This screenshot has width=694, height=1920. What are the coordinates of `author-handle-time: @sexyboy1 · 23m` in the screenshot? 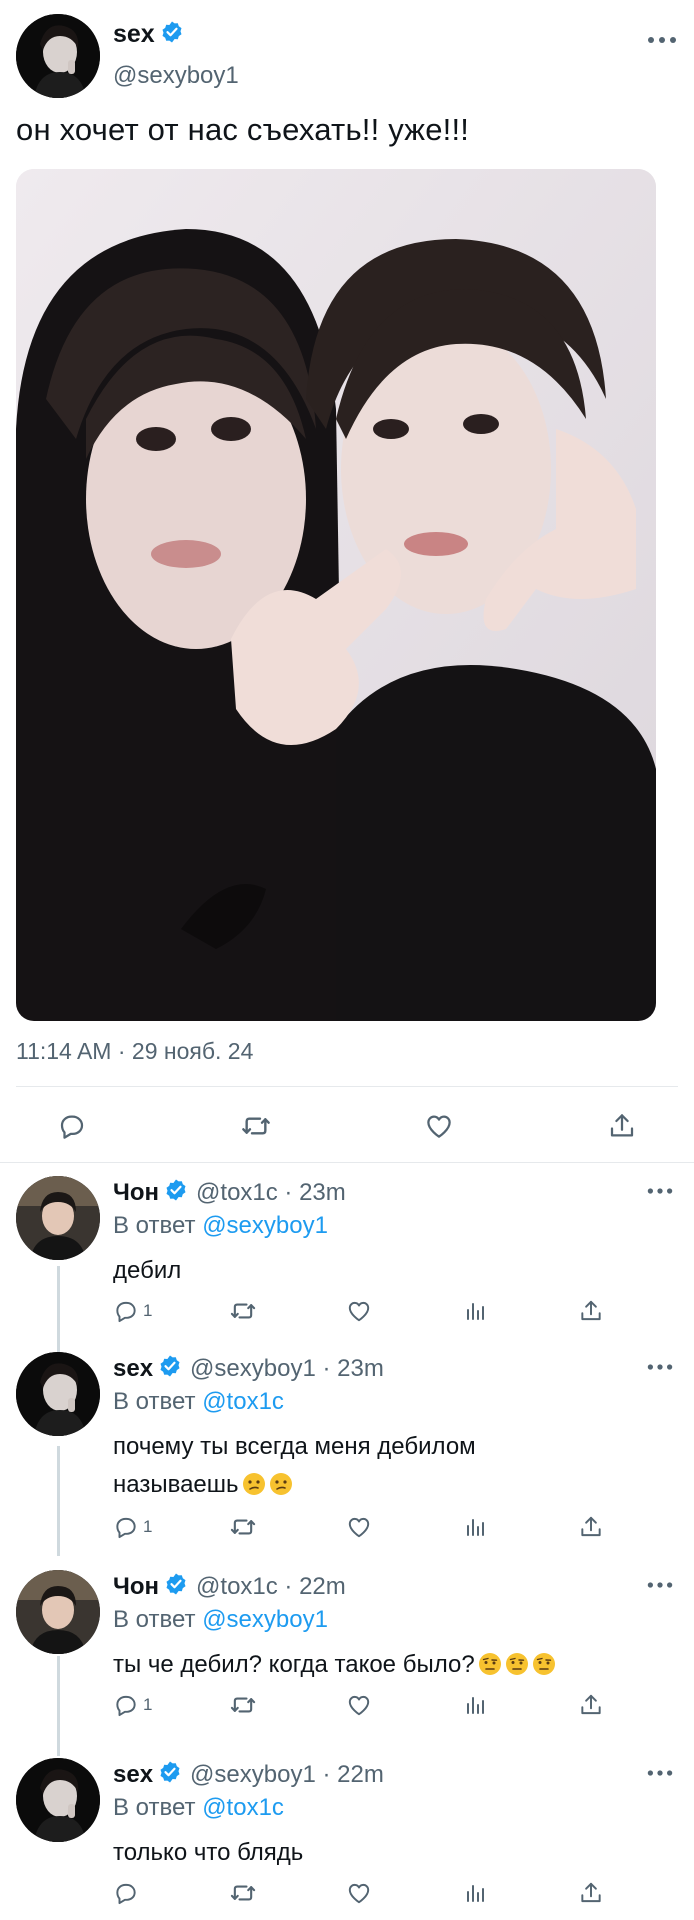 It's located at (287, 1368).